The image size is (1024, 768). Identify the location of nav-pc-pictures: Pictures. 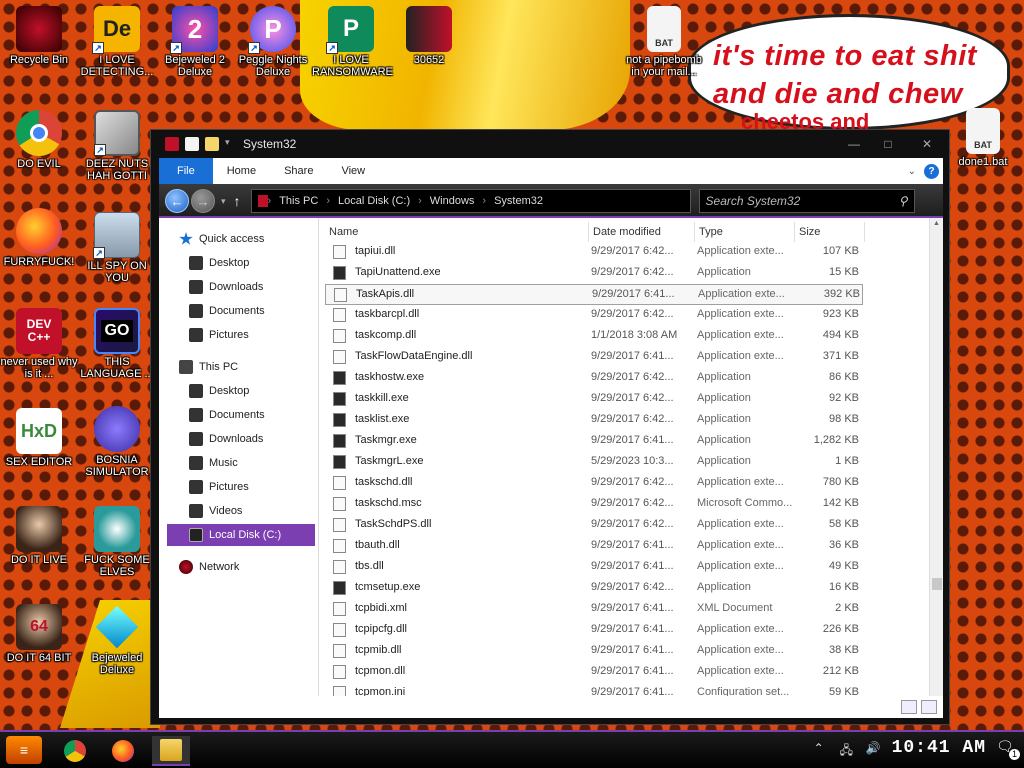
(264, 487).